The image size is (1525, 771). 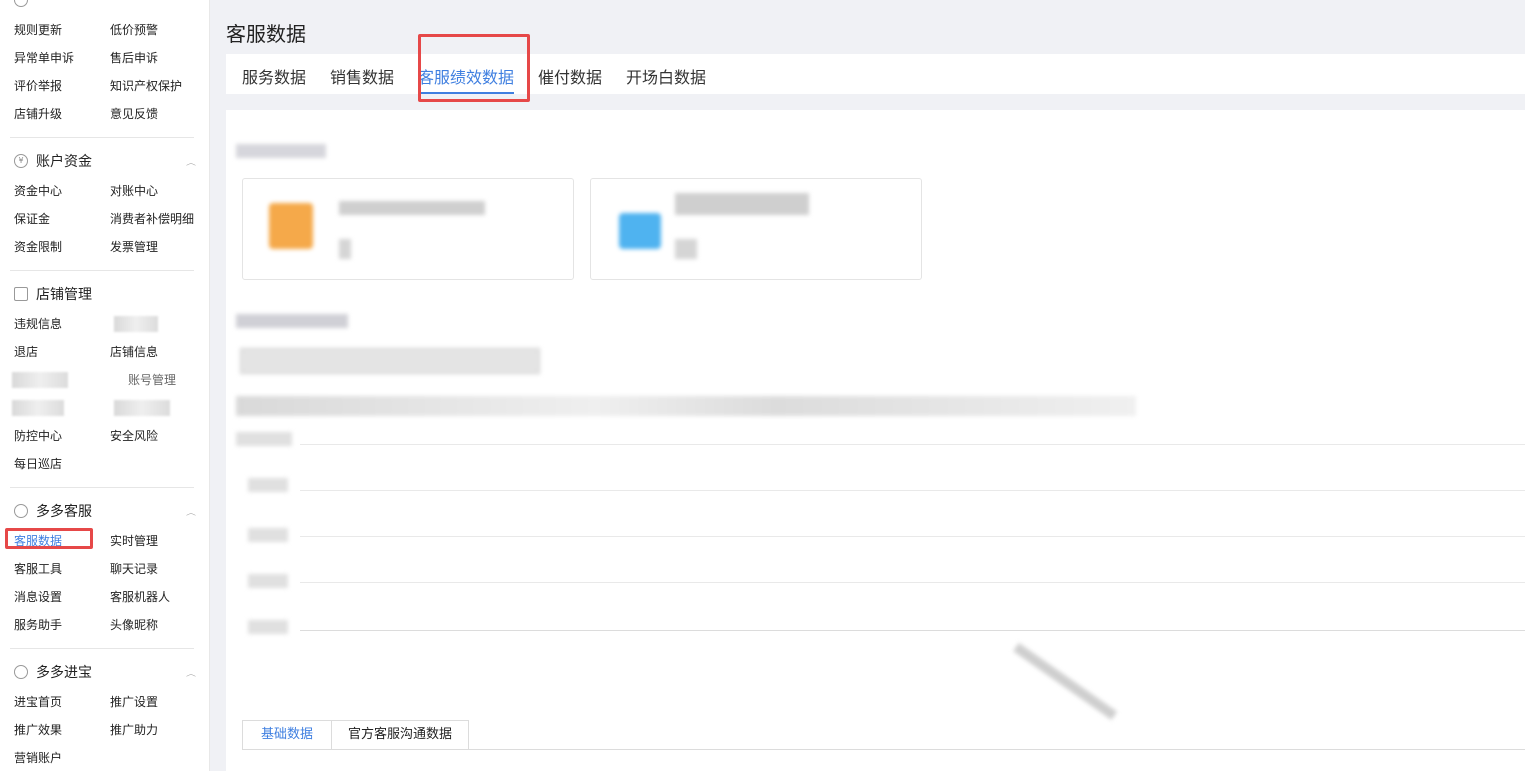 What do you see at coordinates (134, 191) in the screenshot?
I see `sidebar-item: 对账中心` at bounding box center [134, 191].